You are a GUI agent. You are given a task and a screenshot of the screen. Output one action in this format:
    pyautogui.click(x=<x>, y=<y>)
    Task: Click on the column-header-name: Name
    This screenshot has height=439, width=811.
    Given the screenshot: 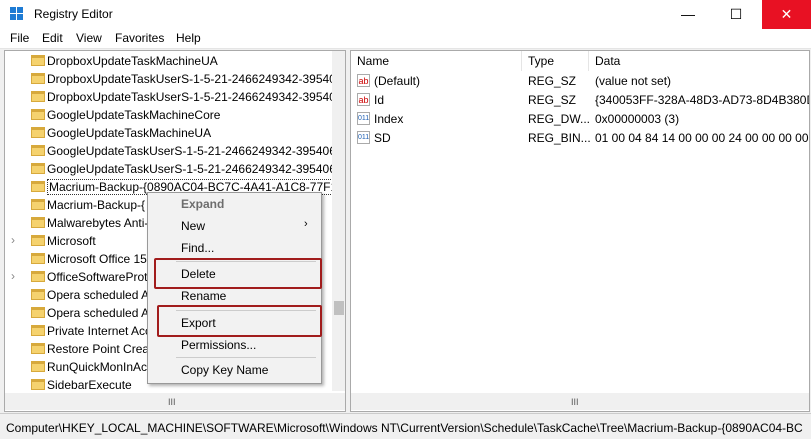 What is the action you would take?
    pyautogui.click(x=373, y=61)
    